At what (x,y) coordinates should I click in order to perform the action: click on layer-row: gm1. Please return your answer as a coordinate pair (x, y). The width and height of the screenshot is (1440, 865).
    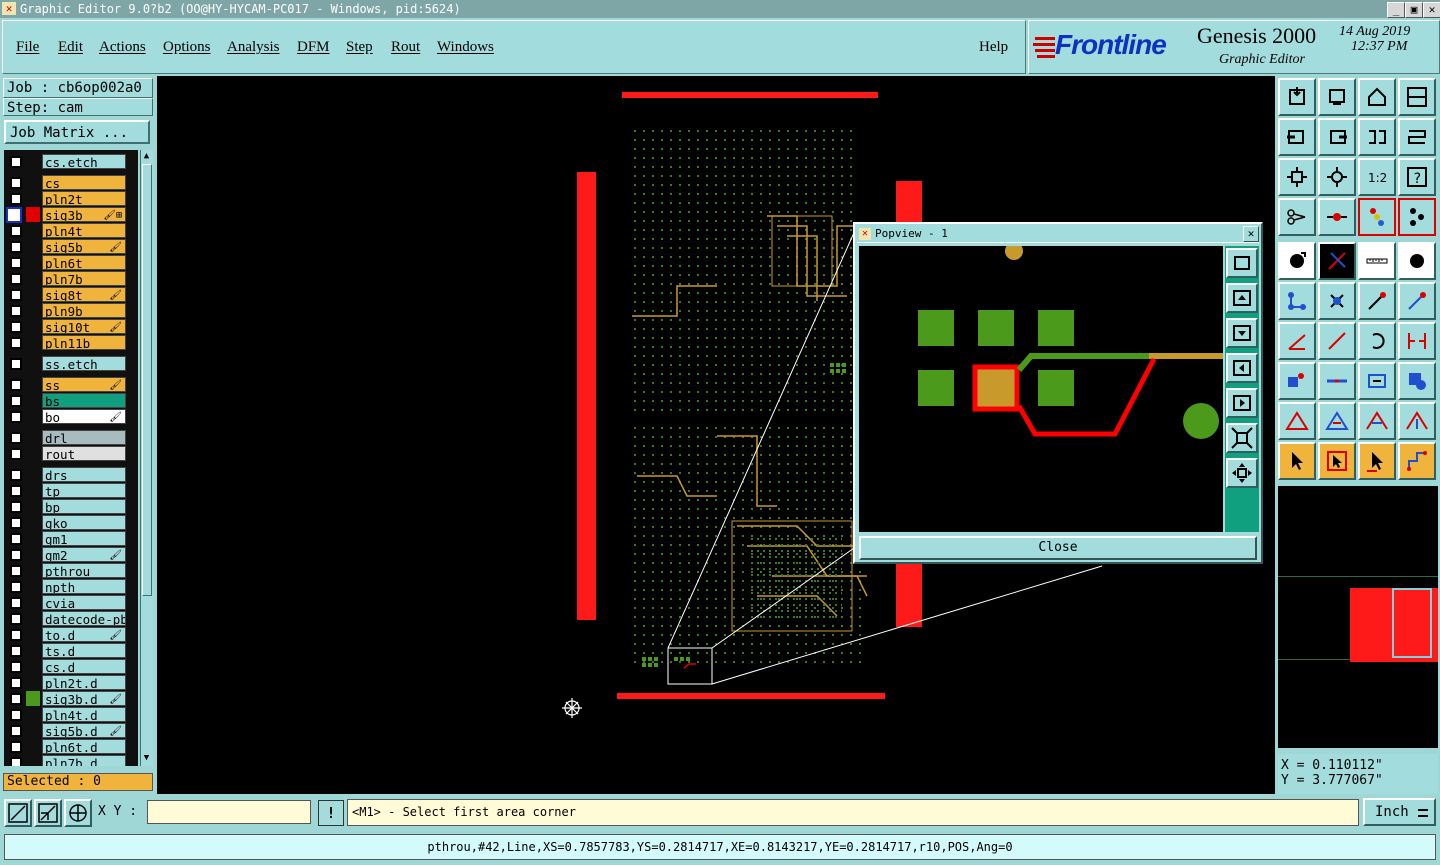
    Looking at the image, I should click on (71, 538).